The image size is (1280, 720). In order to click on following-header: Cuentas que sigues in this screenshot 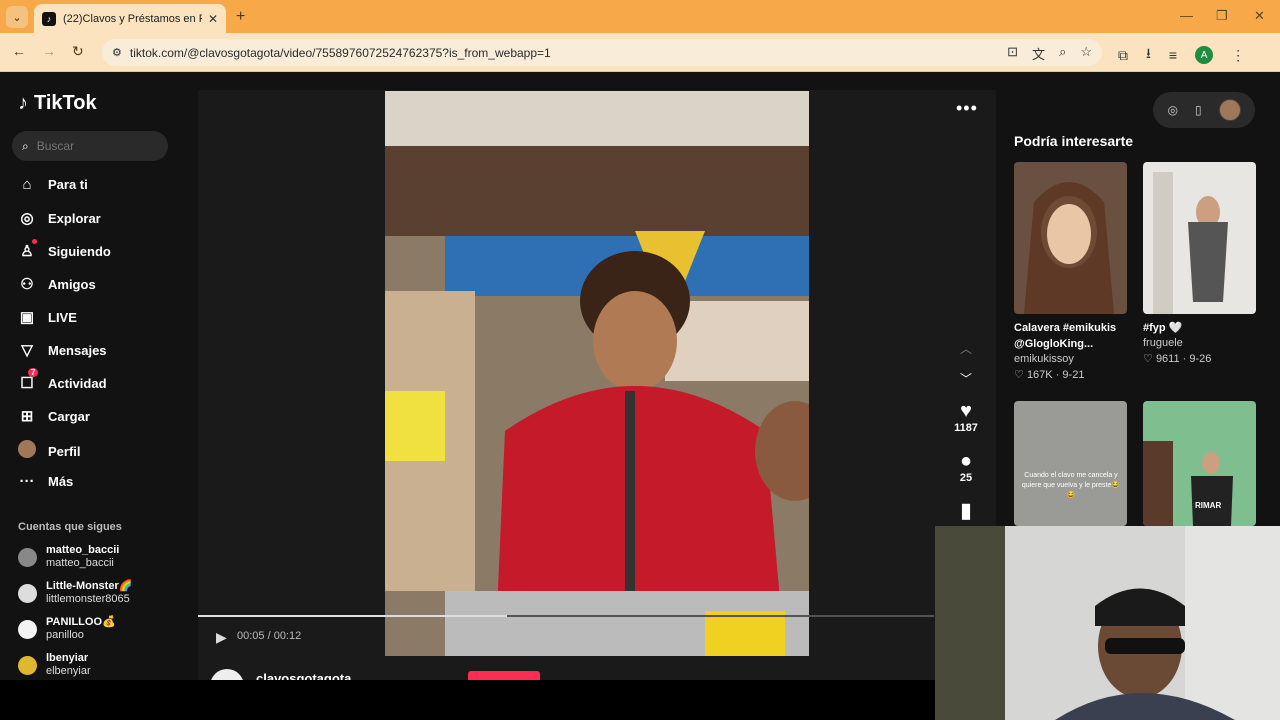, I will do `click(70, 527)`.